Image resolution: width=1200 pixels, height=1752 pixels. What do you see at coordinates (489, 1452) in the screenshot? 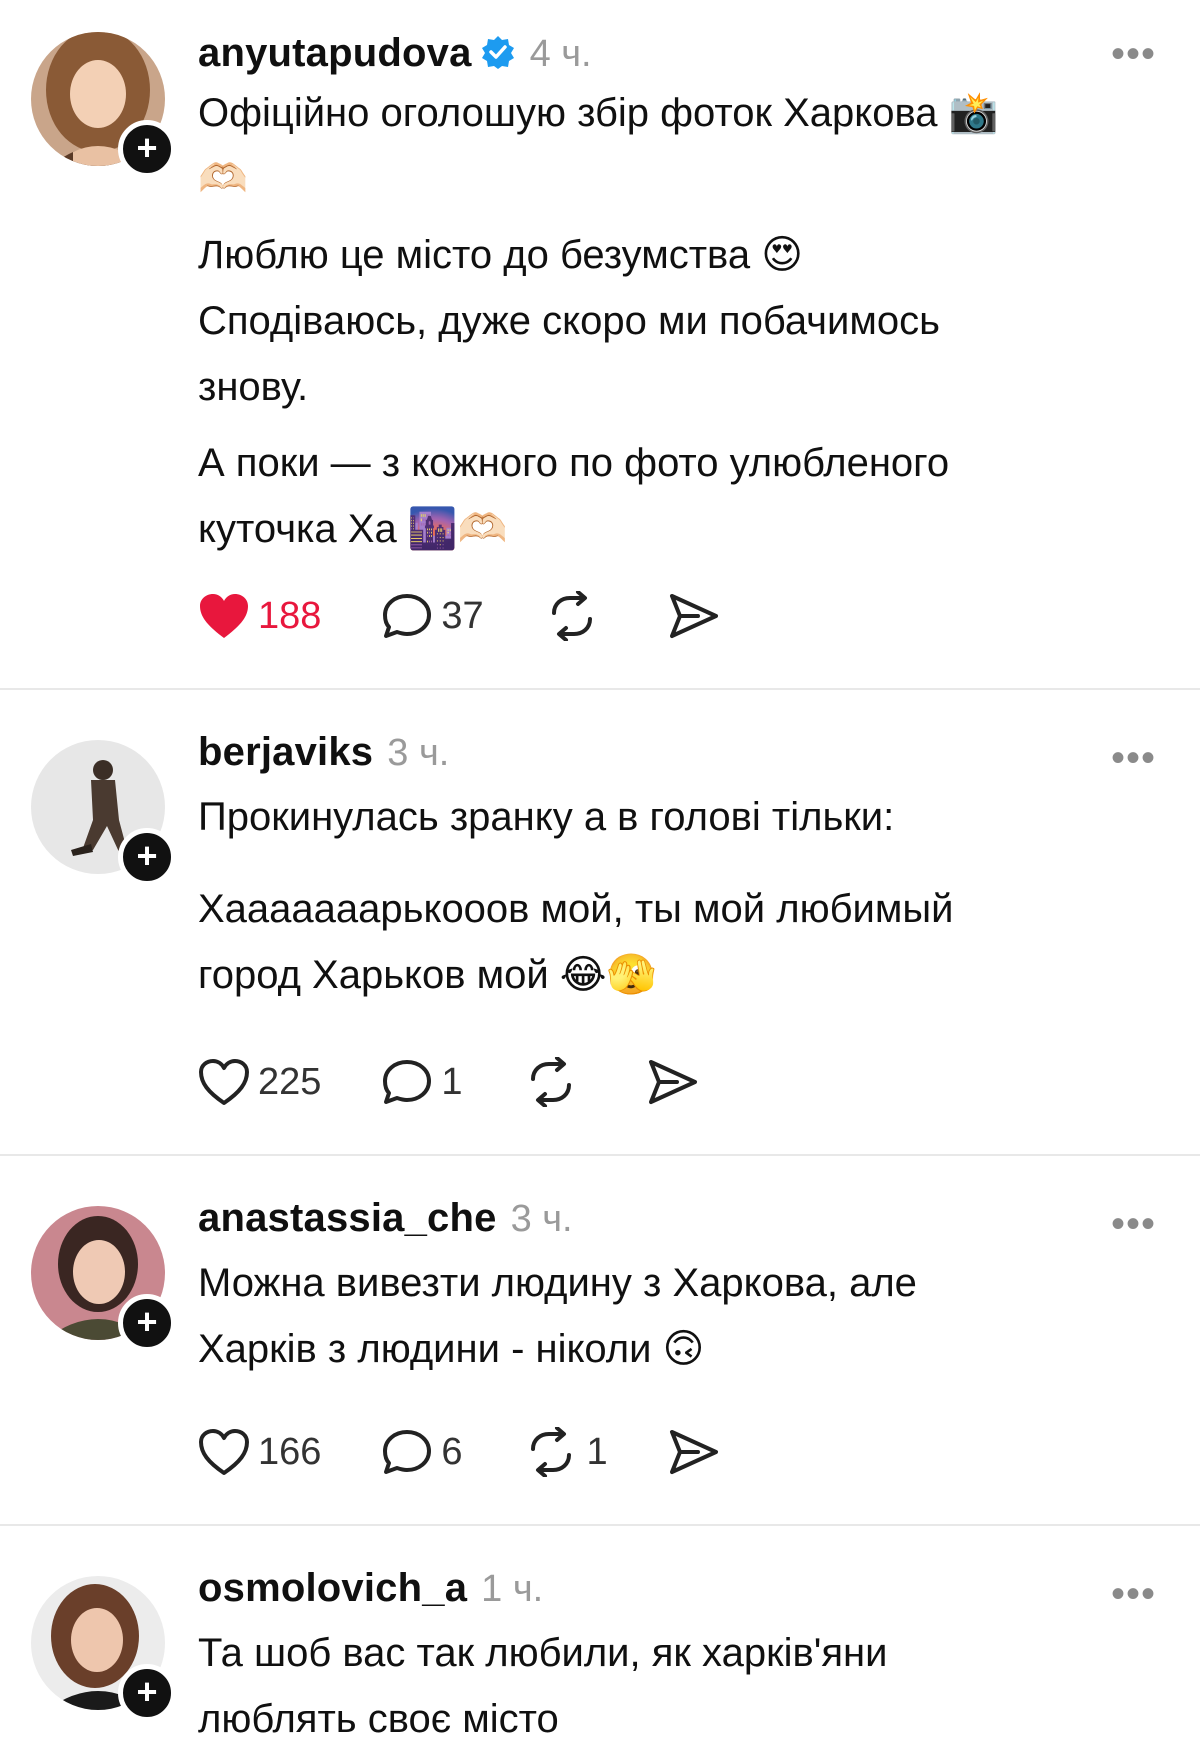
I see `post-actions: 166 6 1` at bounding box center [489, 1452].